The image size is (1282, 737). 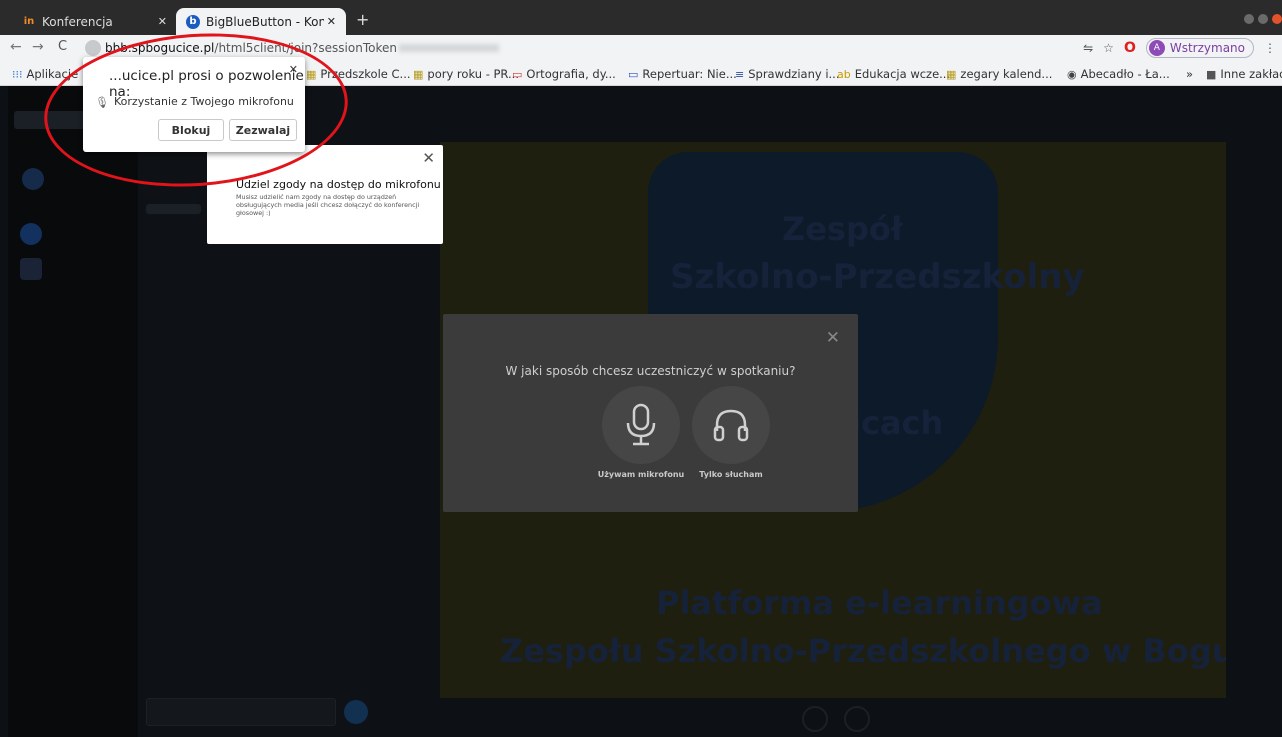 What do you see at coordinates (731, 474) in the screenshot?
I see `option-label: Tylko słucham` at bounding box center [731, 474].